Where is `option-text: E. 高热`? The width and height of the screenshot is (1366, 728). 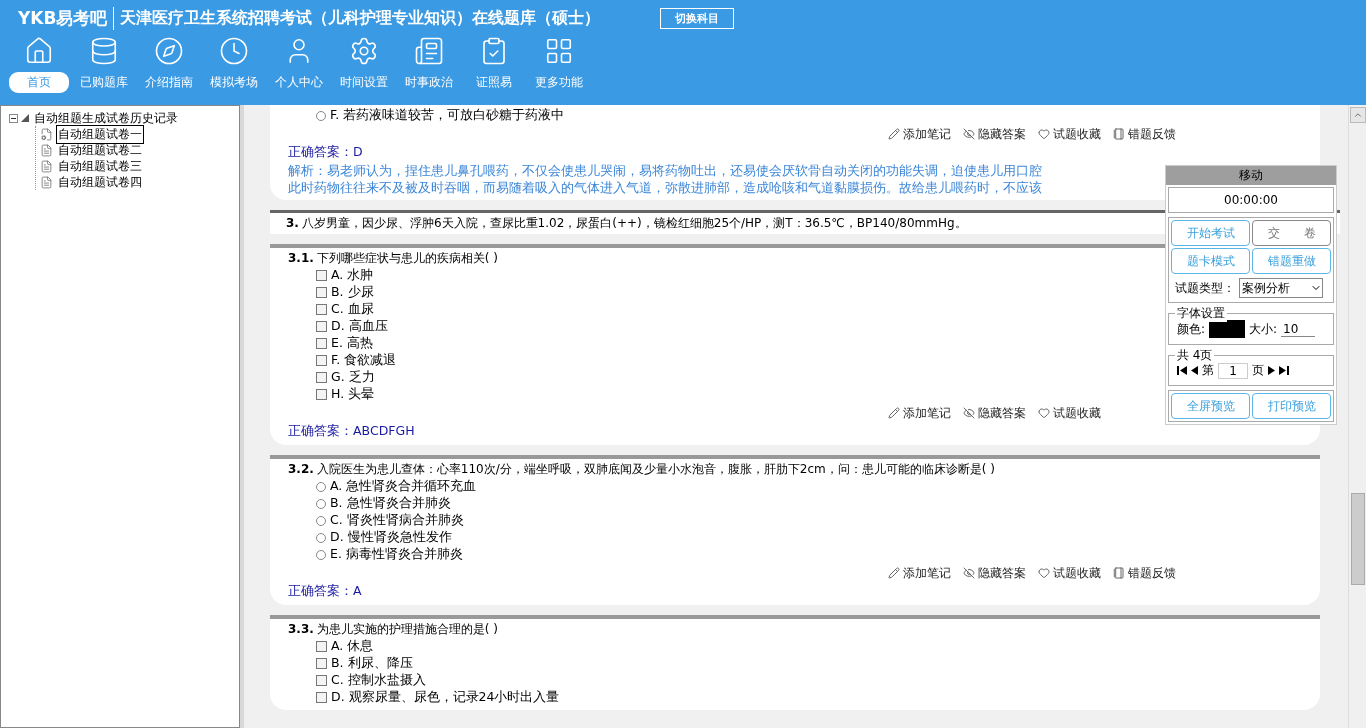
option-text: E. 高热 is located at coordinates (352, 343).